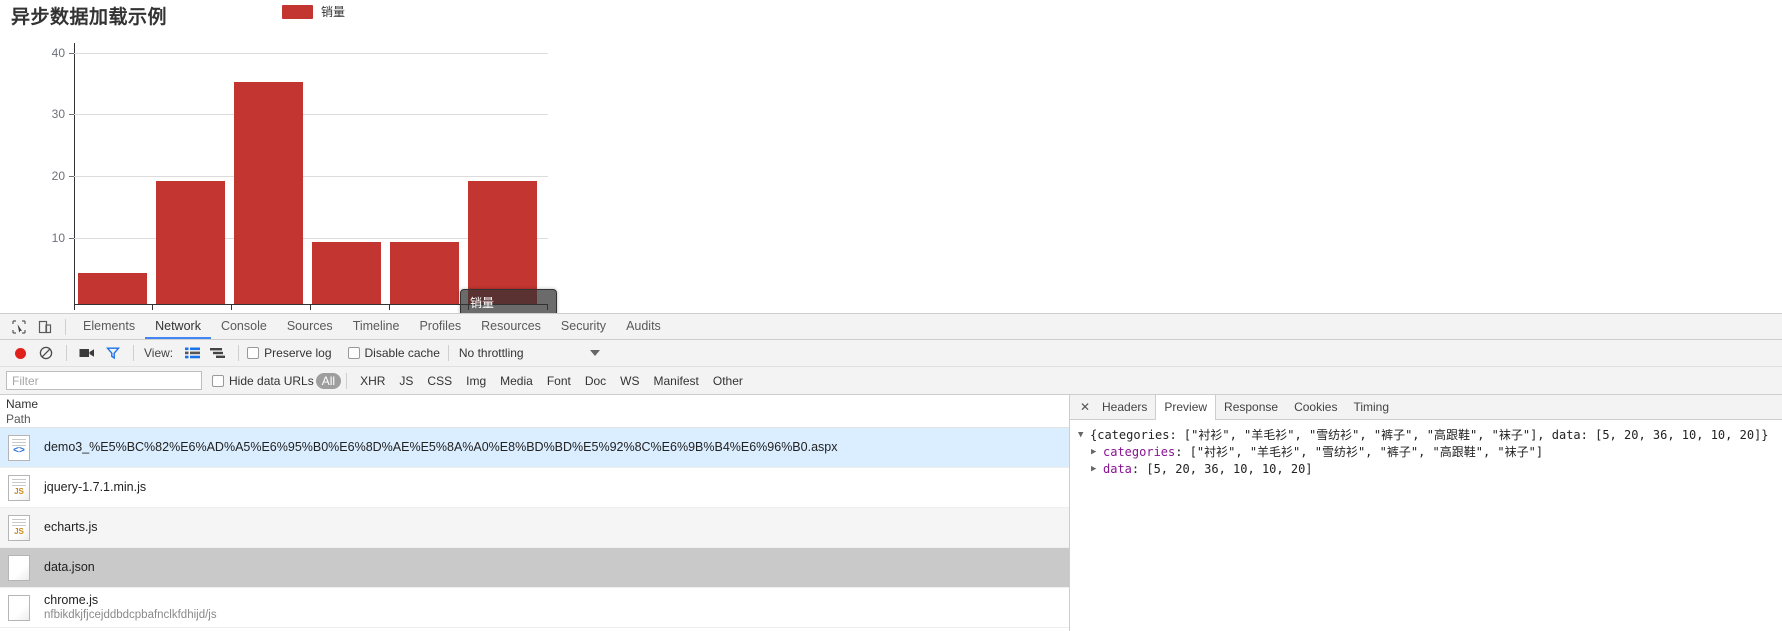 This screenshot has width=1782, height=631. I want to click on column-header-name: Name, so click(22, 404).